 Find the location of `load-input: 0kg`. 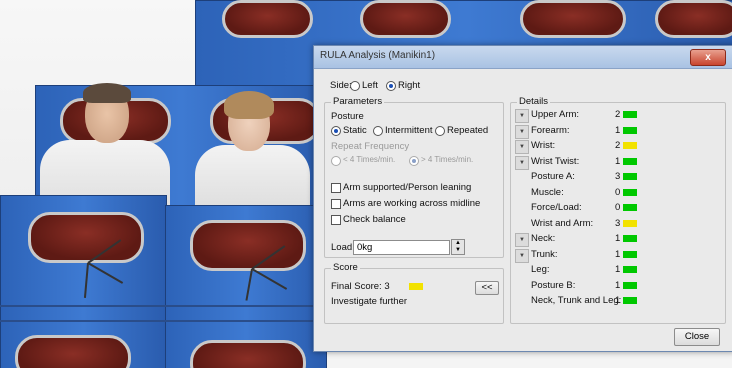

load-input: 0kg is located at coordinates (401, 247).